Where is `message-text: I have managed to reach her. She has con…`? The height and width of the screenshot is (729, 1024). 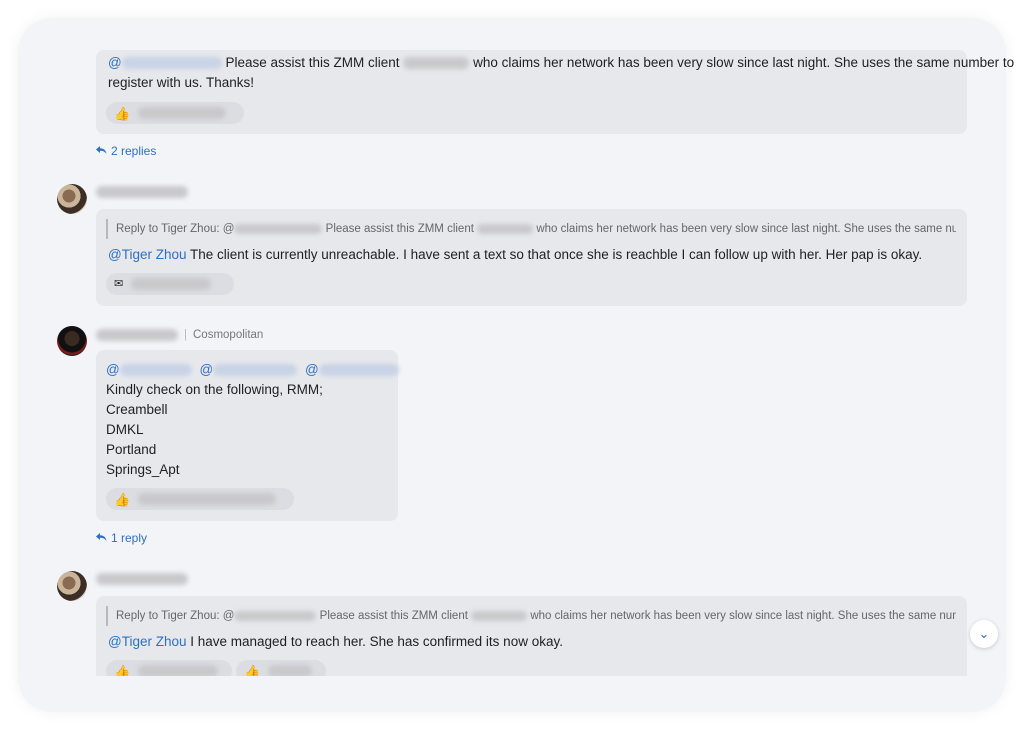 message-text: I have managed to reach her. She has con… is located at coordinates (376, 641).